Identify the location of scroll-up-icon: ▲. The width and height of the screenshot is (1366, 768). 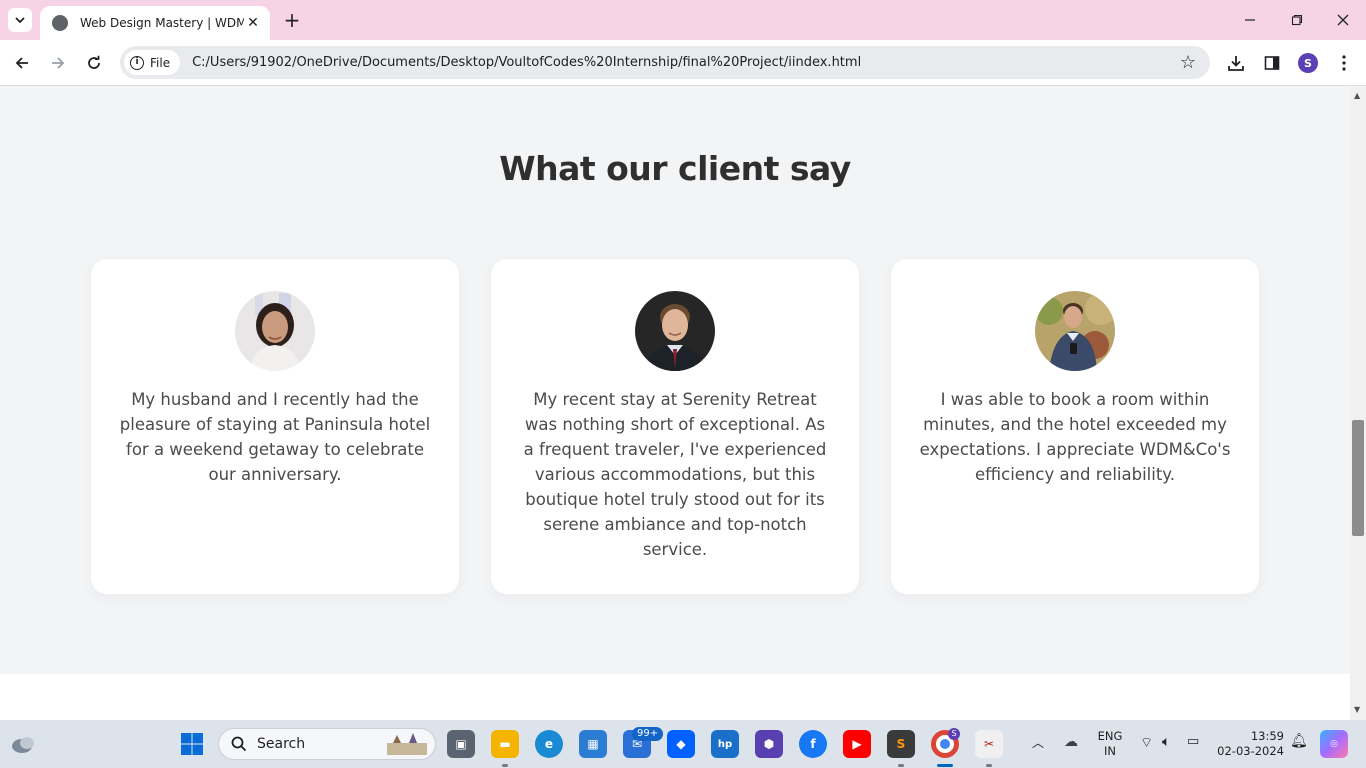
(1358, 95).